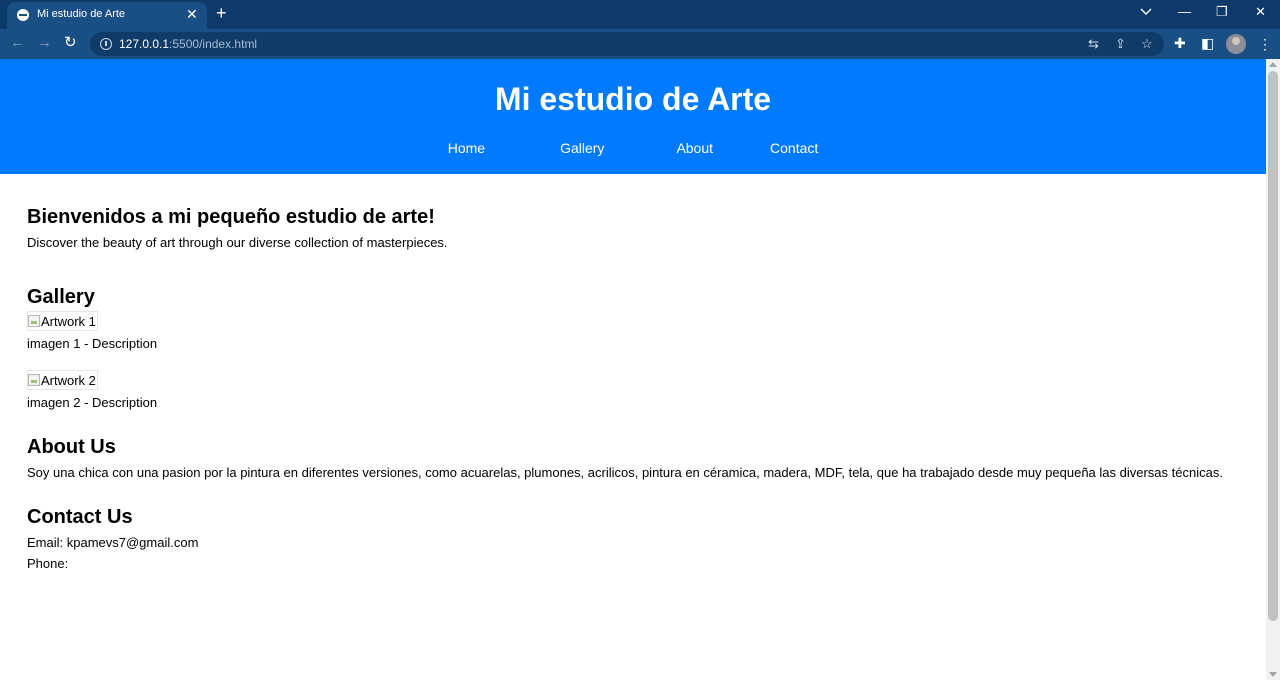 This screenshot has width=1280, height=680. What do you see at coordinates (92, 343) in the screenshot?
I see `artwork-caption: imagen 1 - Description` at bounding box center [92, 343].